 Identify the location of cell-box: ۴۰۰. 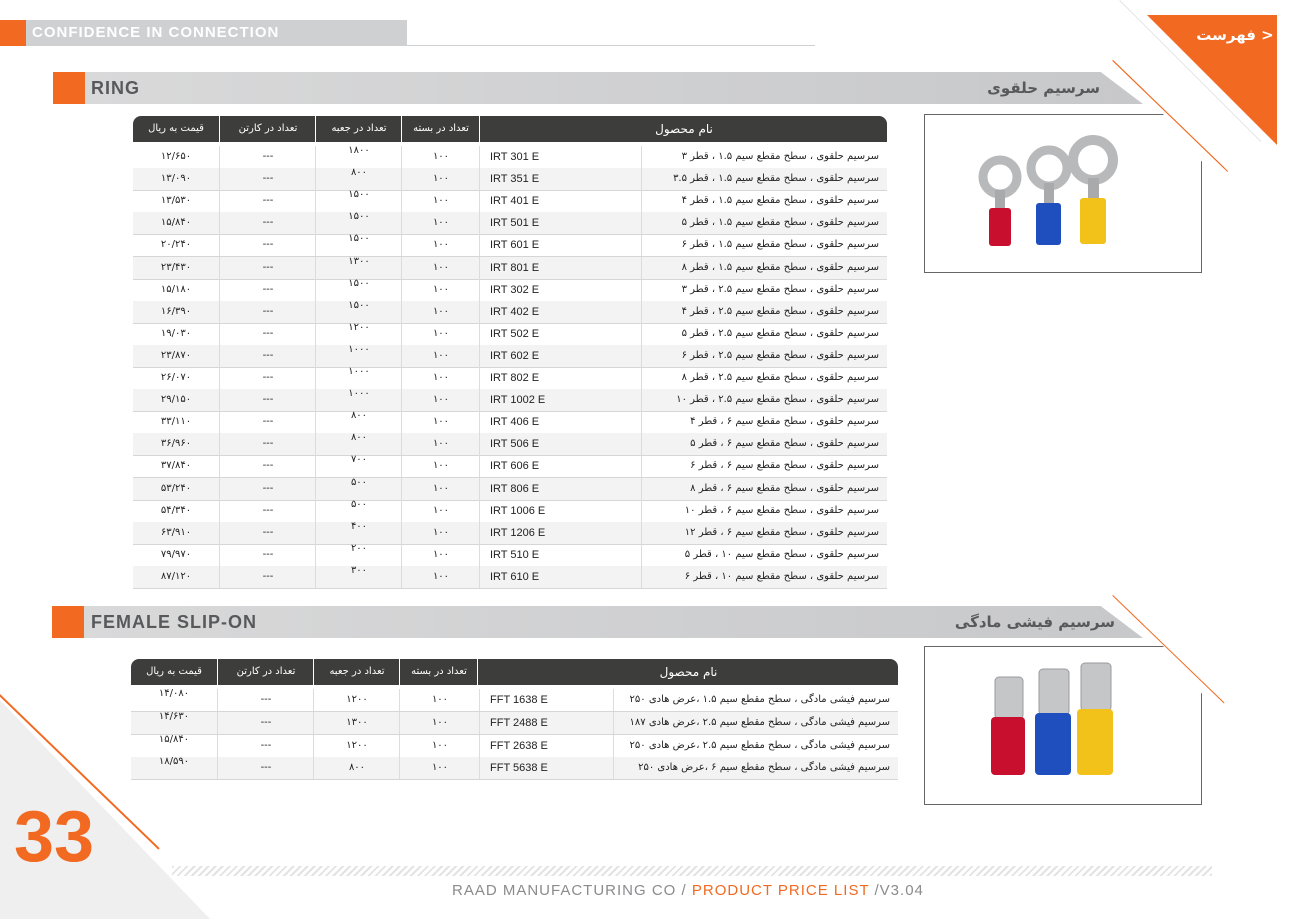
(358, 532).